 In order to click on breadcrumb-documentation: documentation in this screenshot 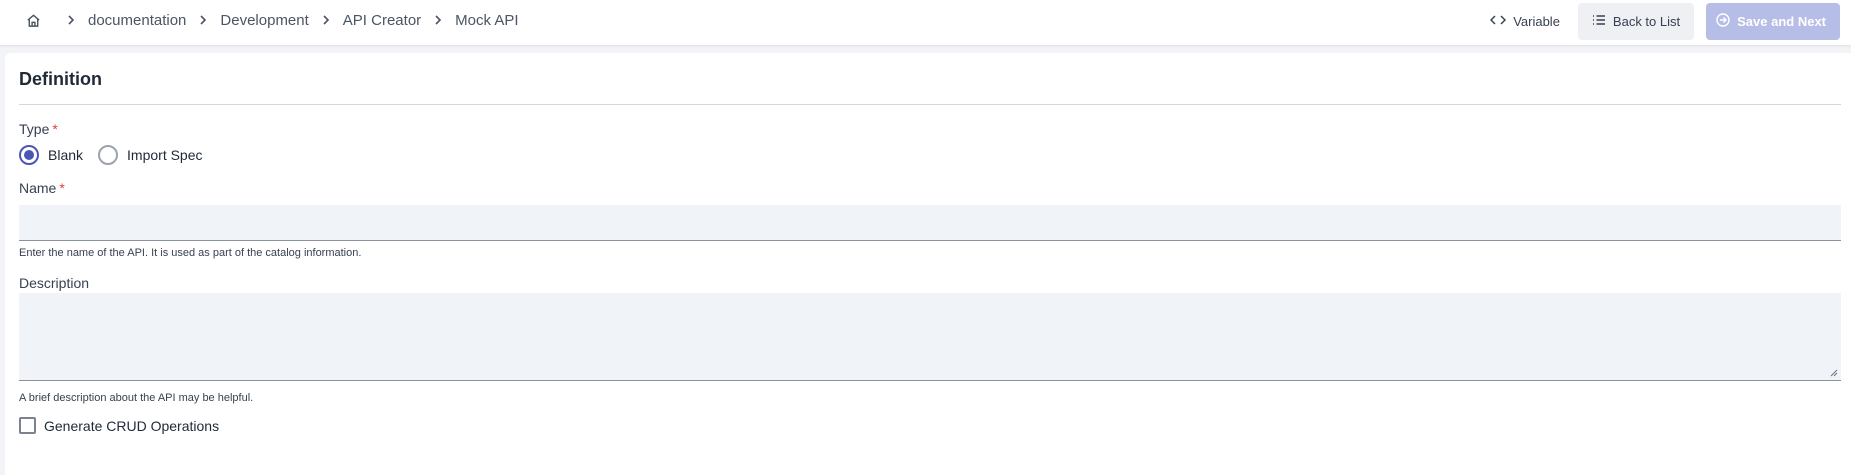, I will do `click(137, 20)`.